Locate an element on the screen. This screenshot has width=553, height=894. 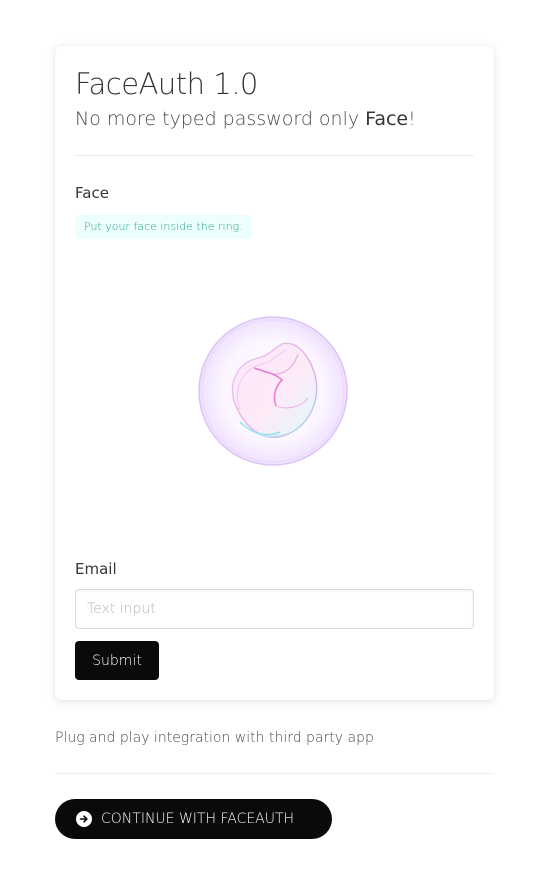
footer-divider is located at coordinates (274, 773).